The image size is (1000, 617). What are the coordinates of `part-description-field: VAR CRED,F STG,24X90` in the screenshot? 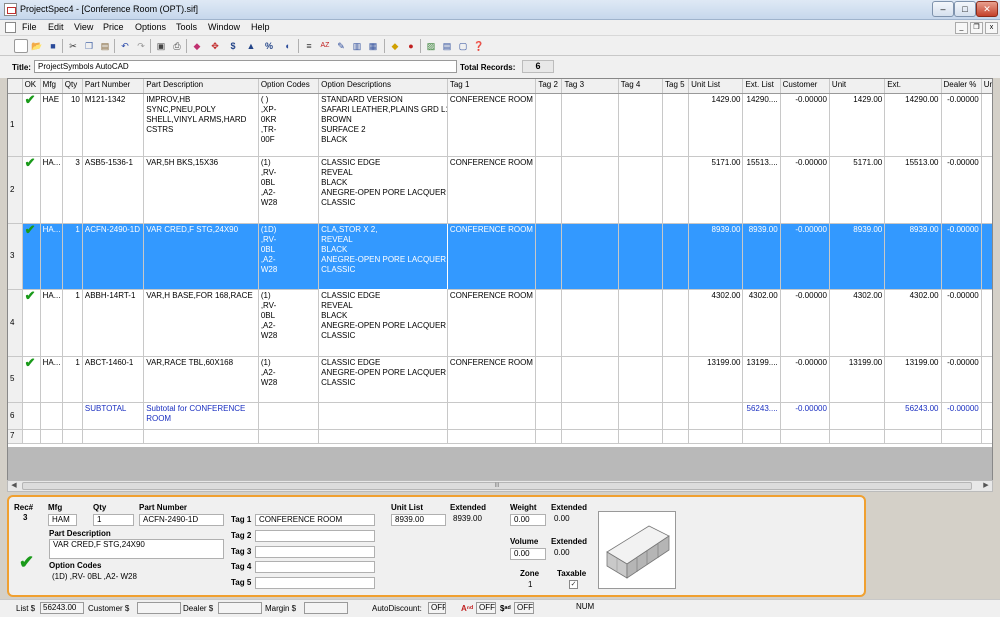 It's located at (136, 549).